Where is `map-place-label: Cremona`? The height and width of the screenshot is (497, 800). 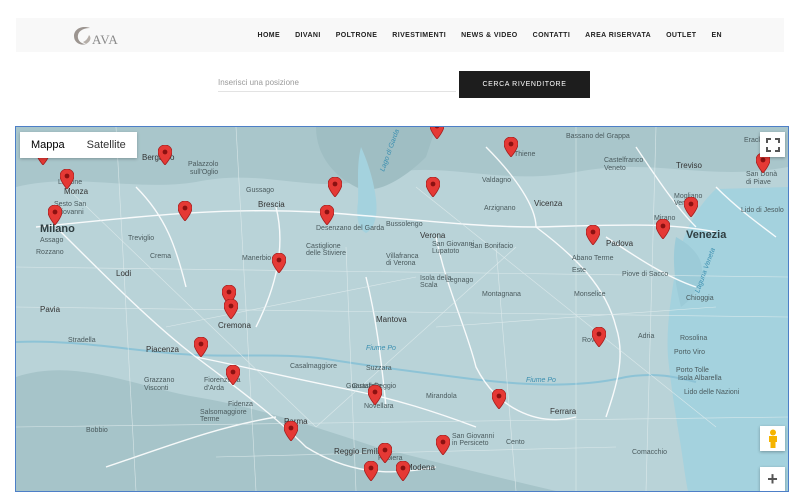
map-place-label: Cremona is located at coordinates (234, 325).